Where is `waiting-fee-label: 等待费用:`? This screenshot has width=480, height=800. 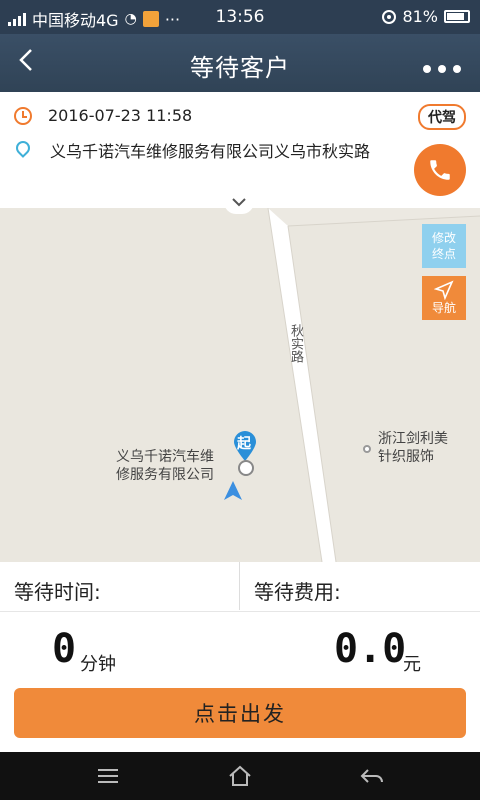 waiting-fee-label: 等待费用: is located at coordinates (297, 592).